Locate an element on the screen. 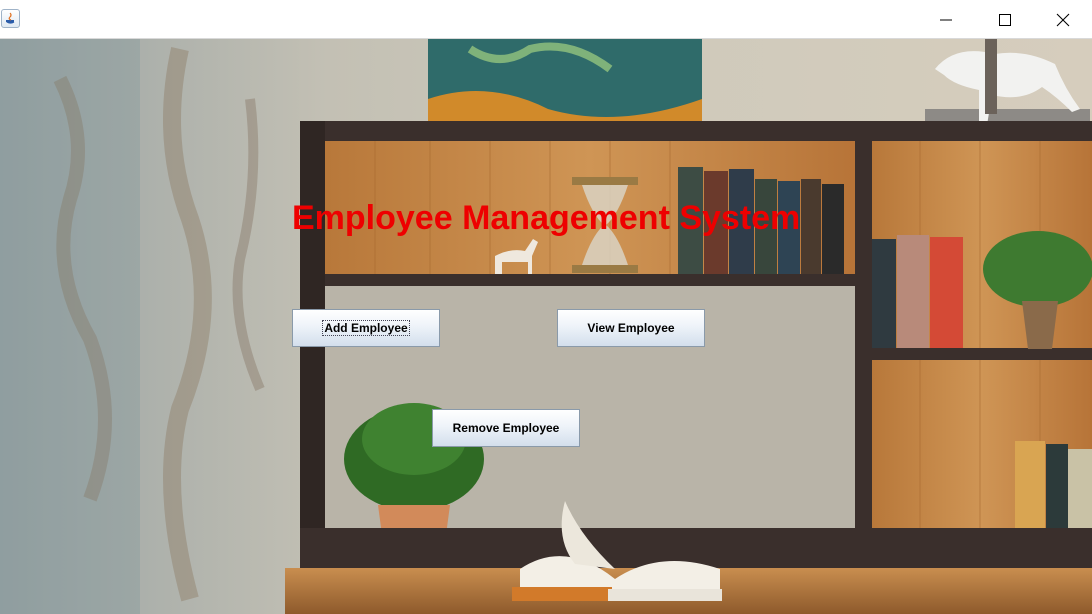 This screenshot has width=1092, height=614. maximize-icon is located at coordinates (1005, 19).